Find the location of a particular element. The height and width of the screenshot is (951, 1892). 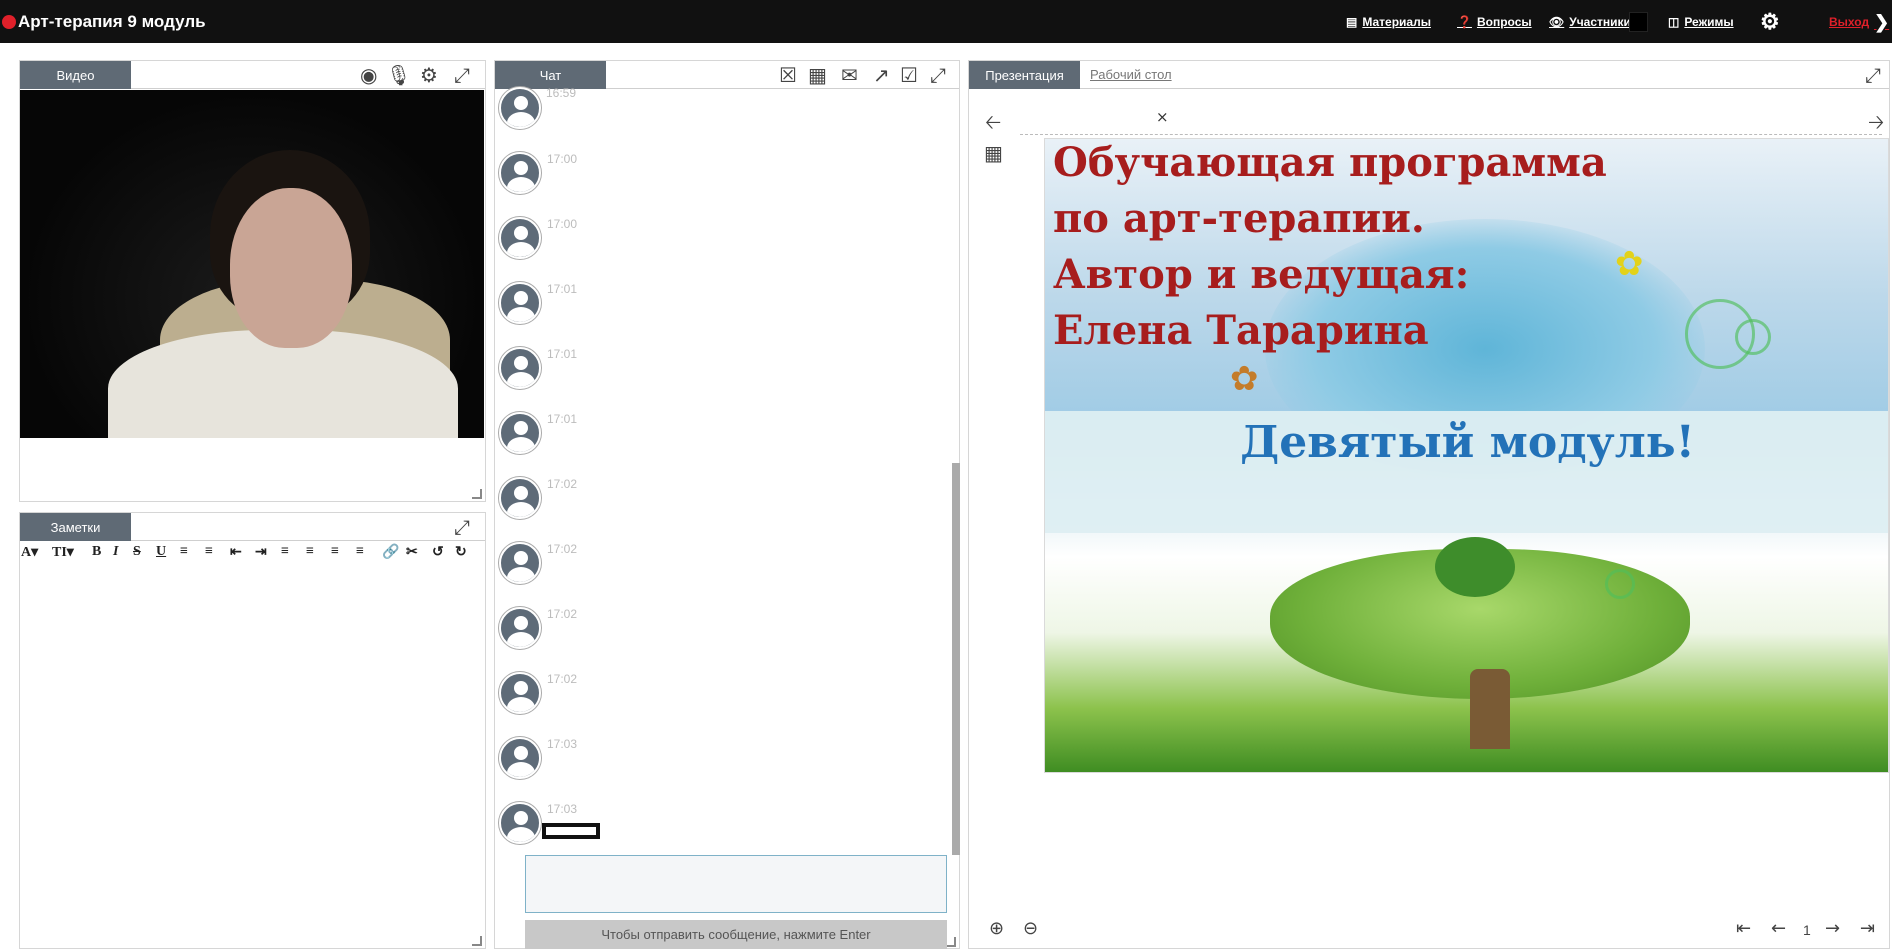

page-number: 1 is located at coordinates (1807, 930).